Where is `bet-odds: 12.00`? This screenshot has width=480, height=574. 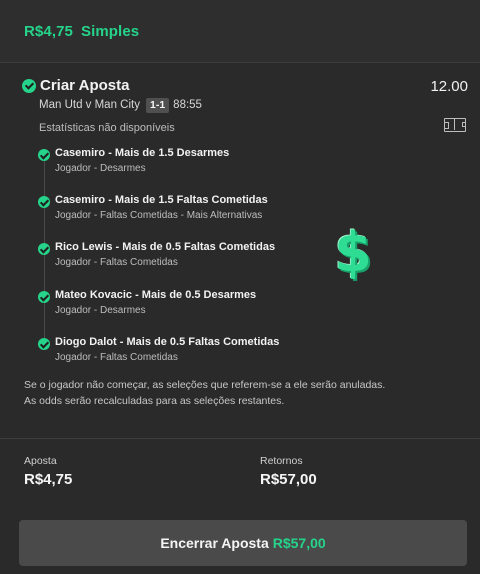
bet-odds: 12.00 is located at coordinates (449, 86).